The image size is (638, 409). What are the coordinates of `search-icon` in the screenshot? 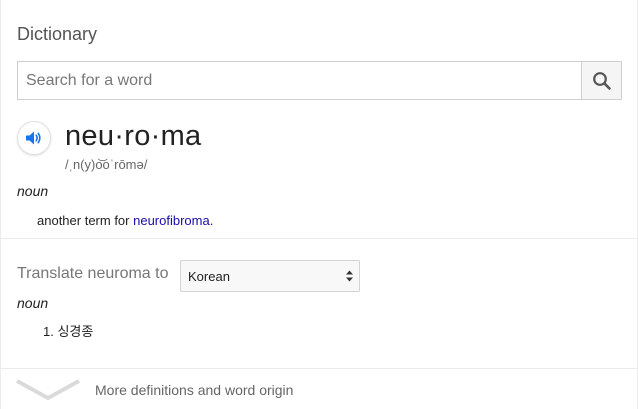 It's located at (601, 80).